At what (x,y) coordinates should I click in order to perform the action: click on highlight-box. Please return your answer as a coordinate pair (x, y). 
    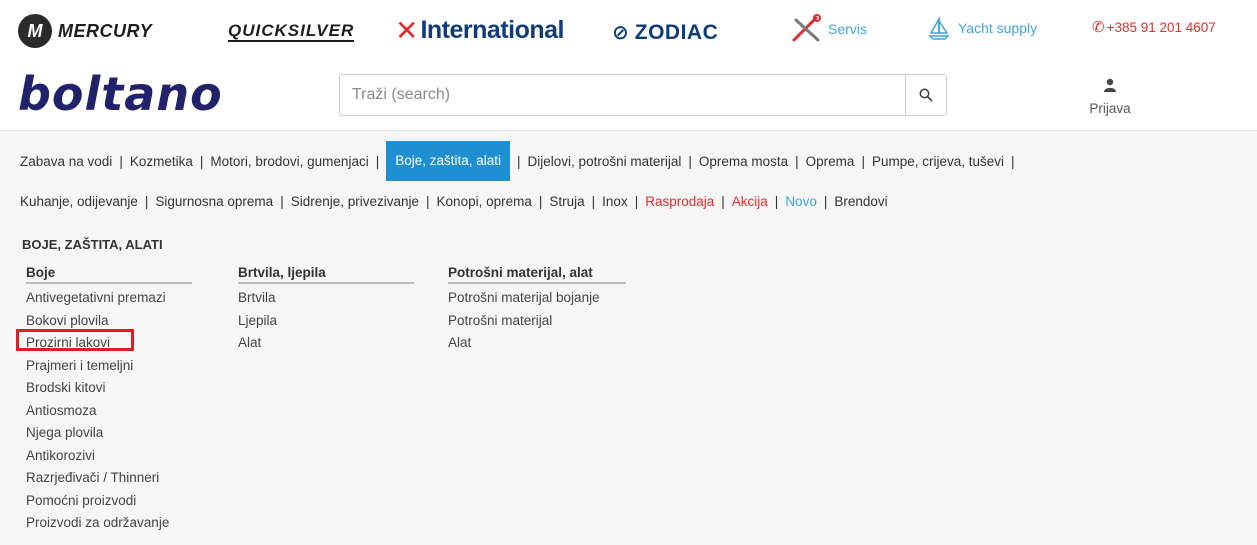
    Looking at the image, I should click on (75, 340).